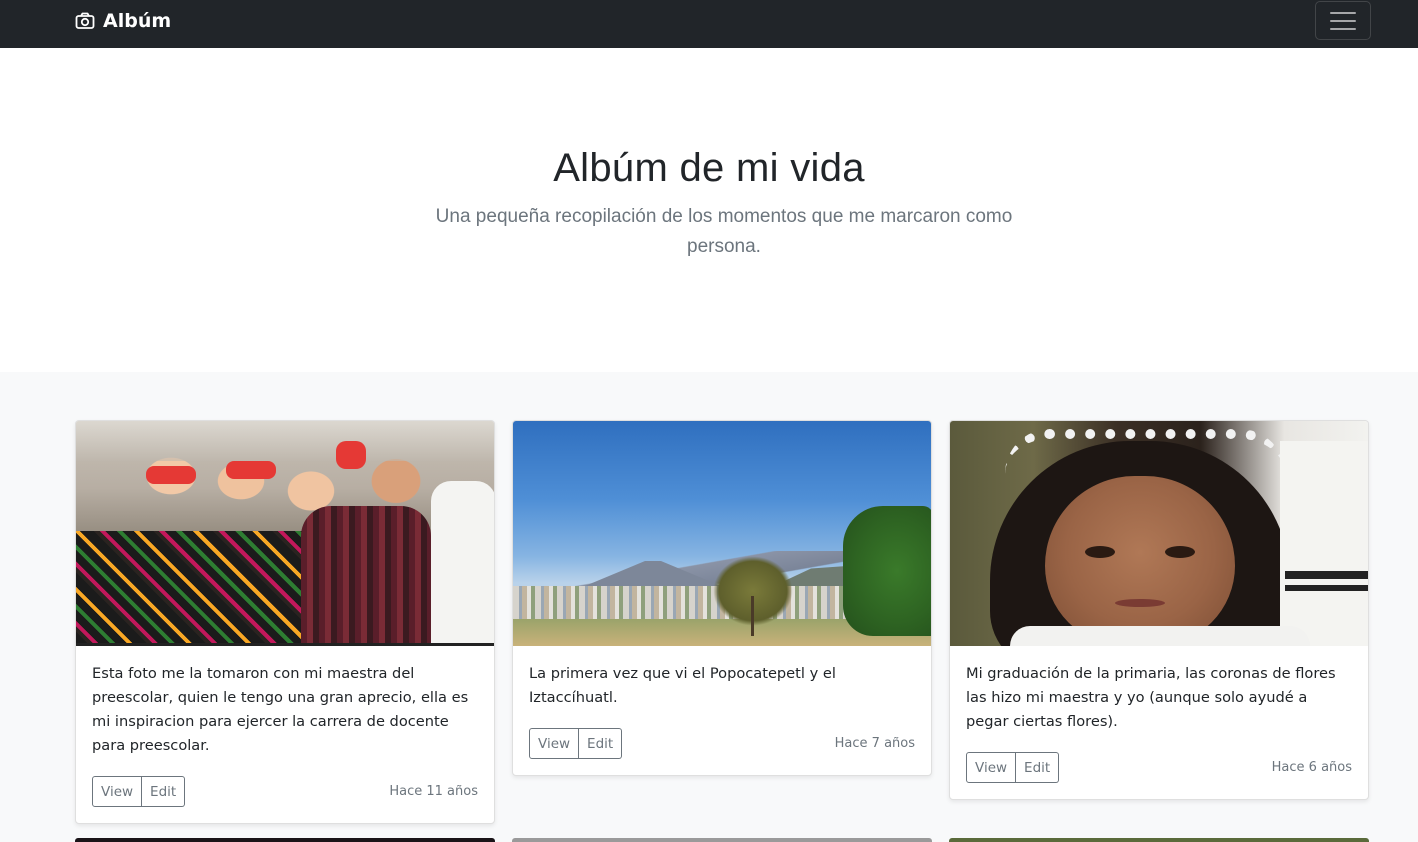 The width and height of the screenshot is (1418, 842). Describe the element at coordinates (1159, 767) in the screenshot. I see `card-footer: View Edit Hace 6 años` at that location.